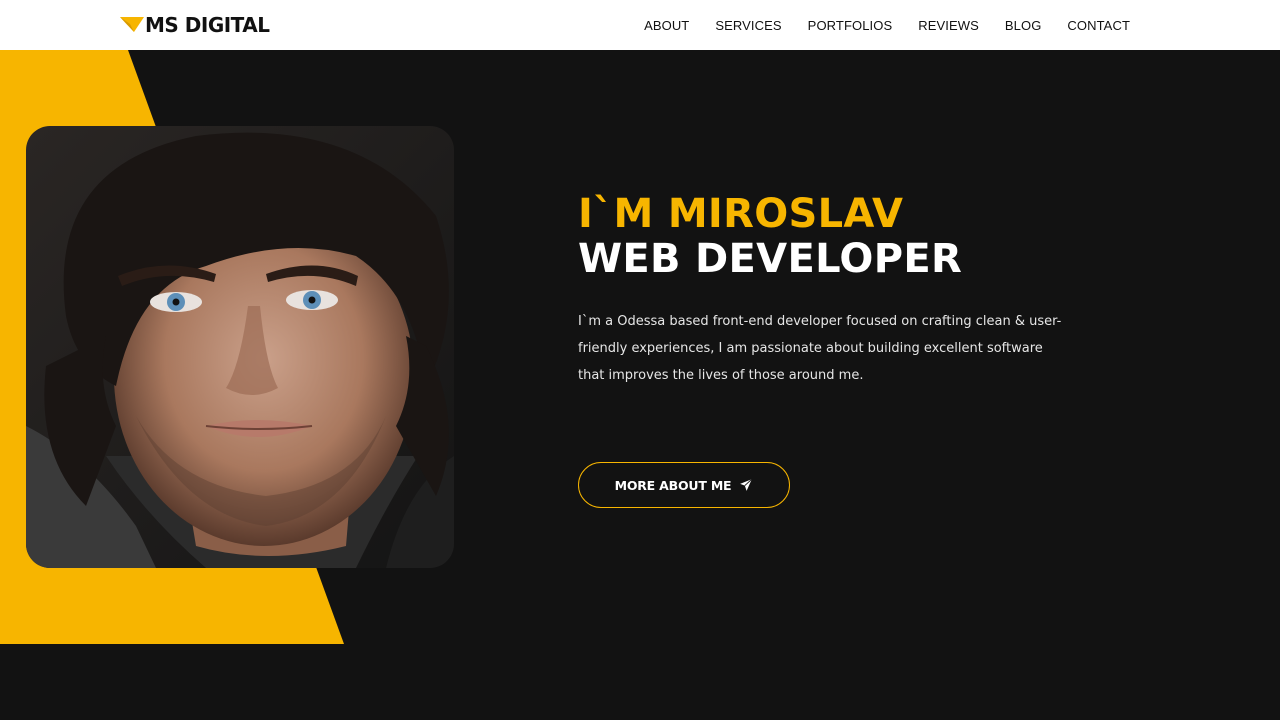 This screenshot has height=720, width=1280. What do you see at coordinates (207, 25) in the screenshot?
I see `brand-name: MS DIGITAL` at bounding box center [207, 25].